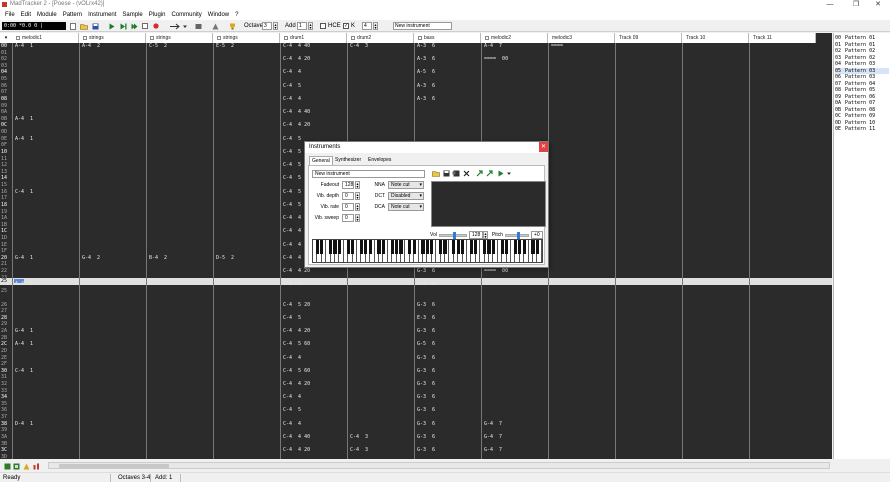 This screenshot has height=482, width=890. Describe the element at coordinates (302, 26) in the screenshot. I see `add-field: 1` at that location.